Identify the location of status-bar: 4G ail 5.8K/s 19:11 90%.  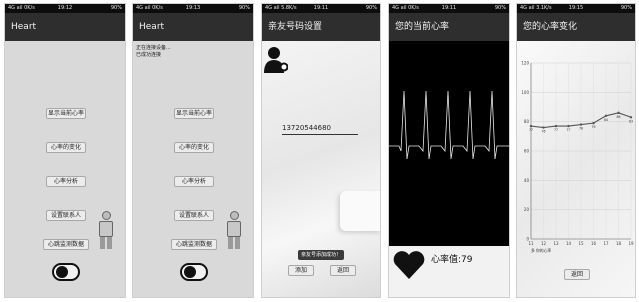
(321, 8).